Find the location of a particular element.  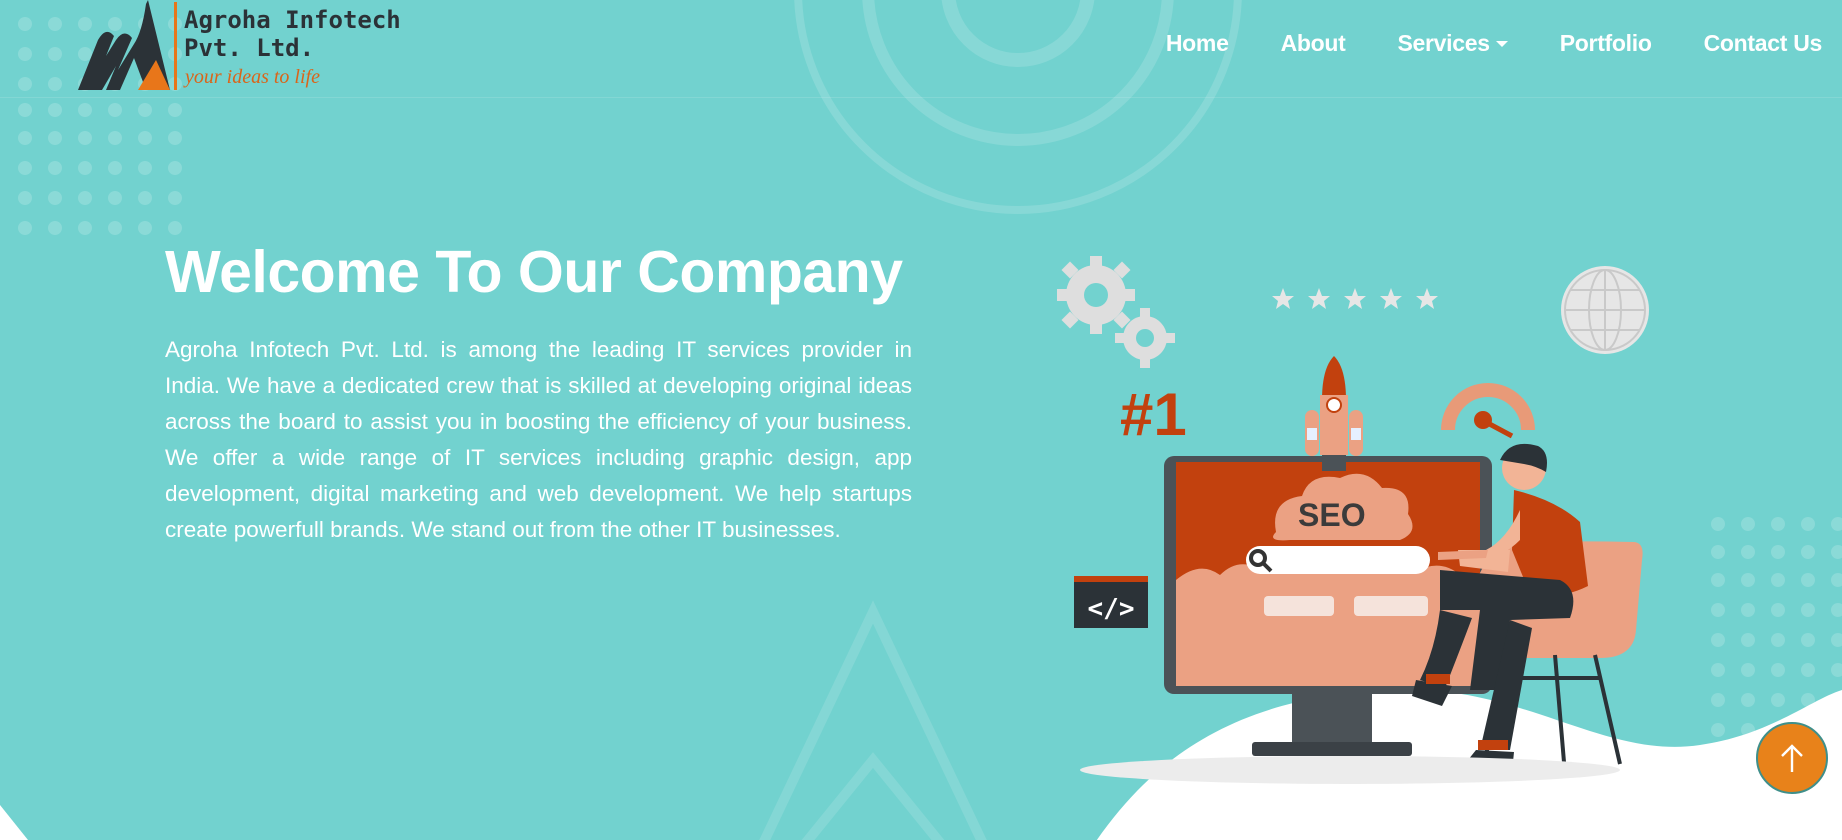

main-nav: Home About Services Portfolio Contact Us is located at coordinates (1494, 43).